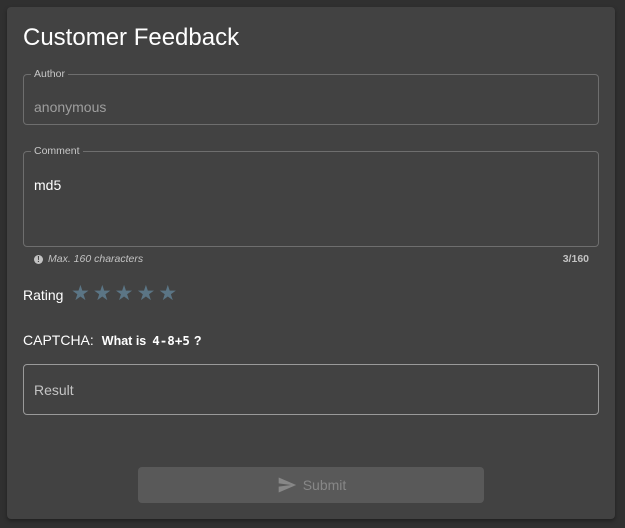 Image resolution: width=625 pixels, height=528 pixels. Describe the element at coordinates (124, 341) in the screenshot. I see `captcha-question: What is` at that location.